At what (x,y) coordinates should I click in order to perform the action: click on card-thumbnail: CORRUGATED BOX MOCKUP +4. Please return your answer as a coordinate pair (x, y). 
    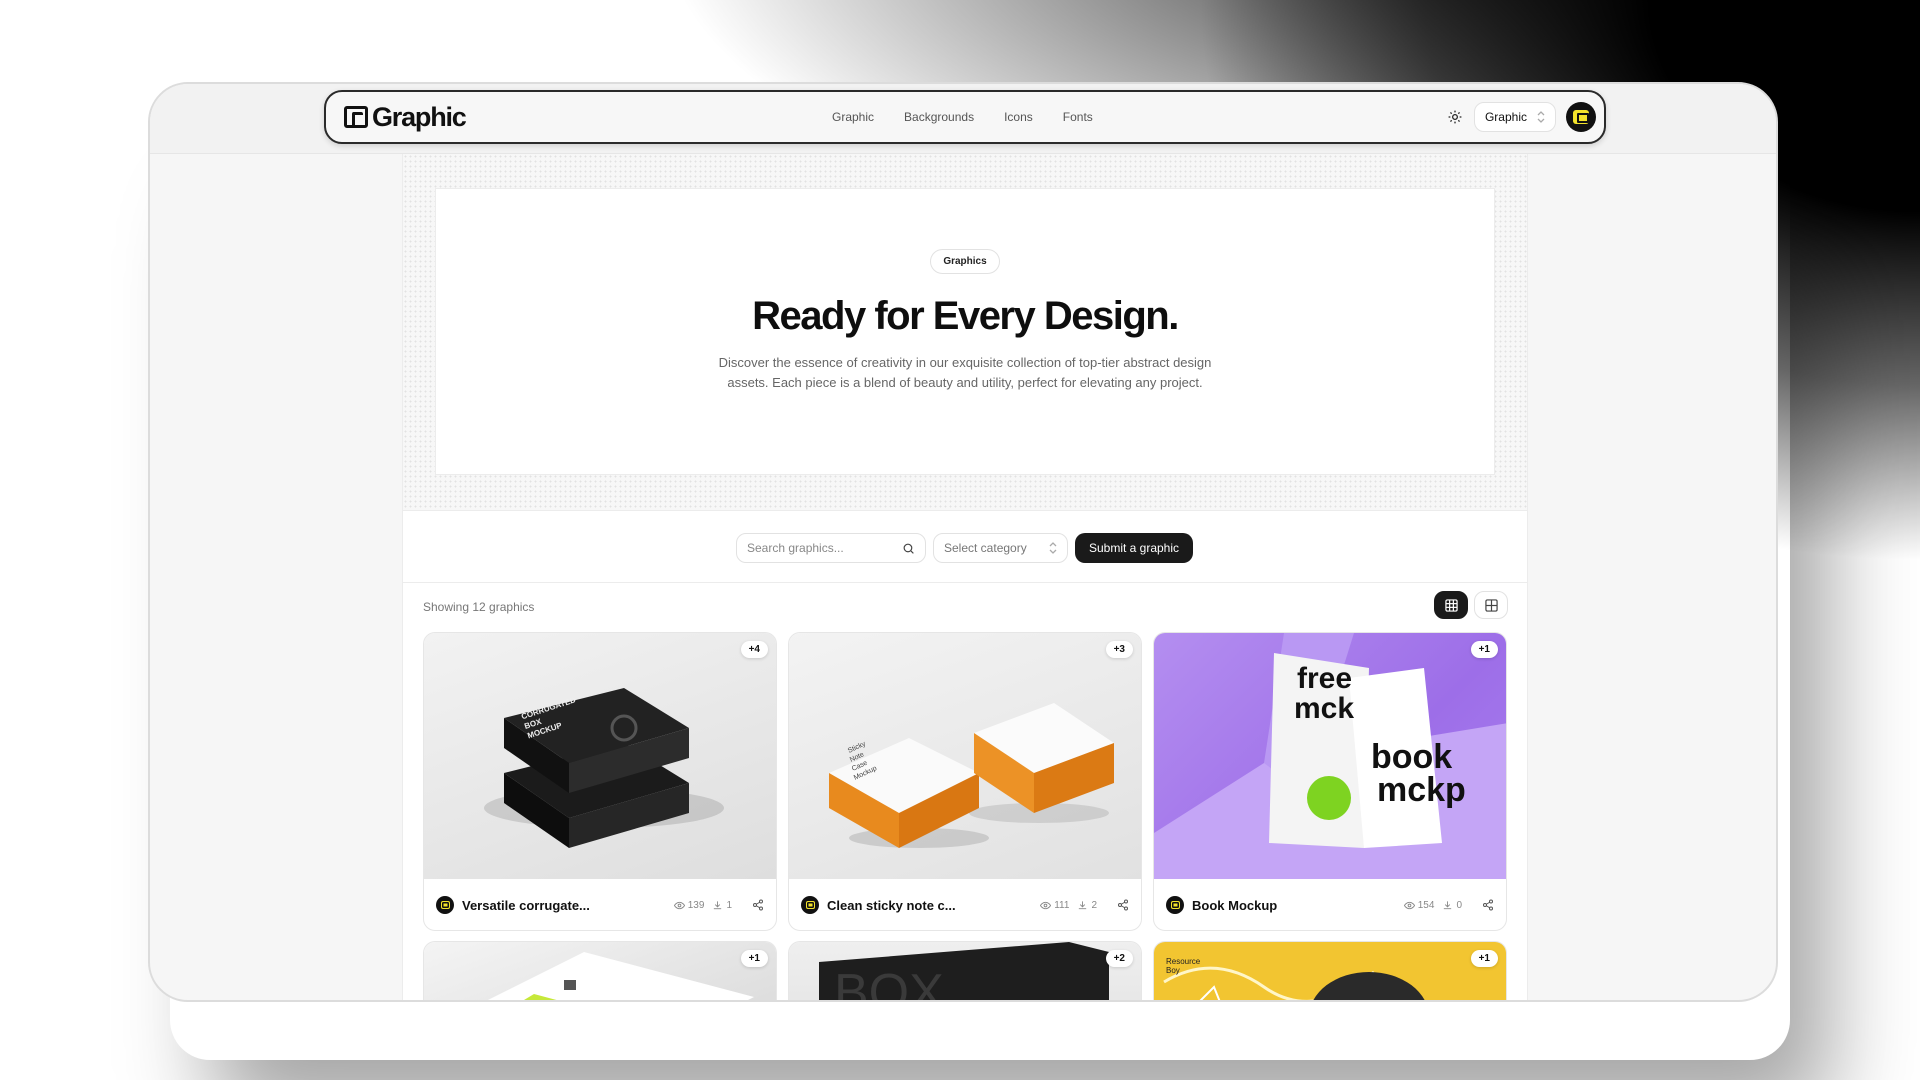
    Looking at the image, I should click on (600, 756).